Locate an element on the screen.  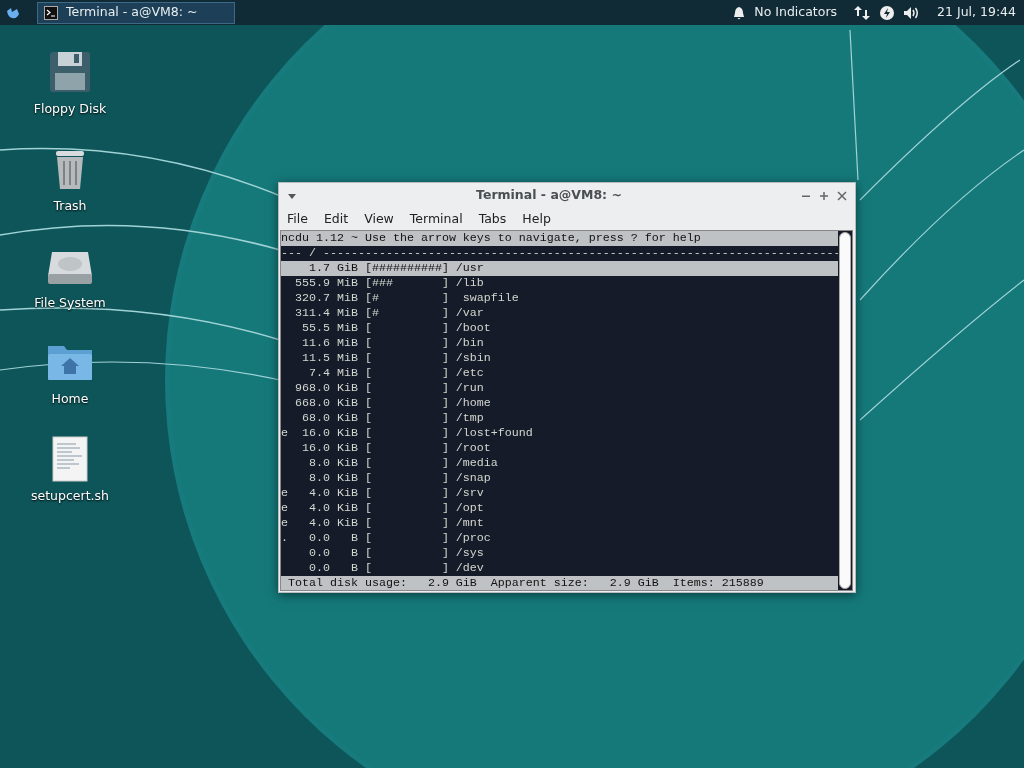
menu-item: View is located at coordinates (379, 219).